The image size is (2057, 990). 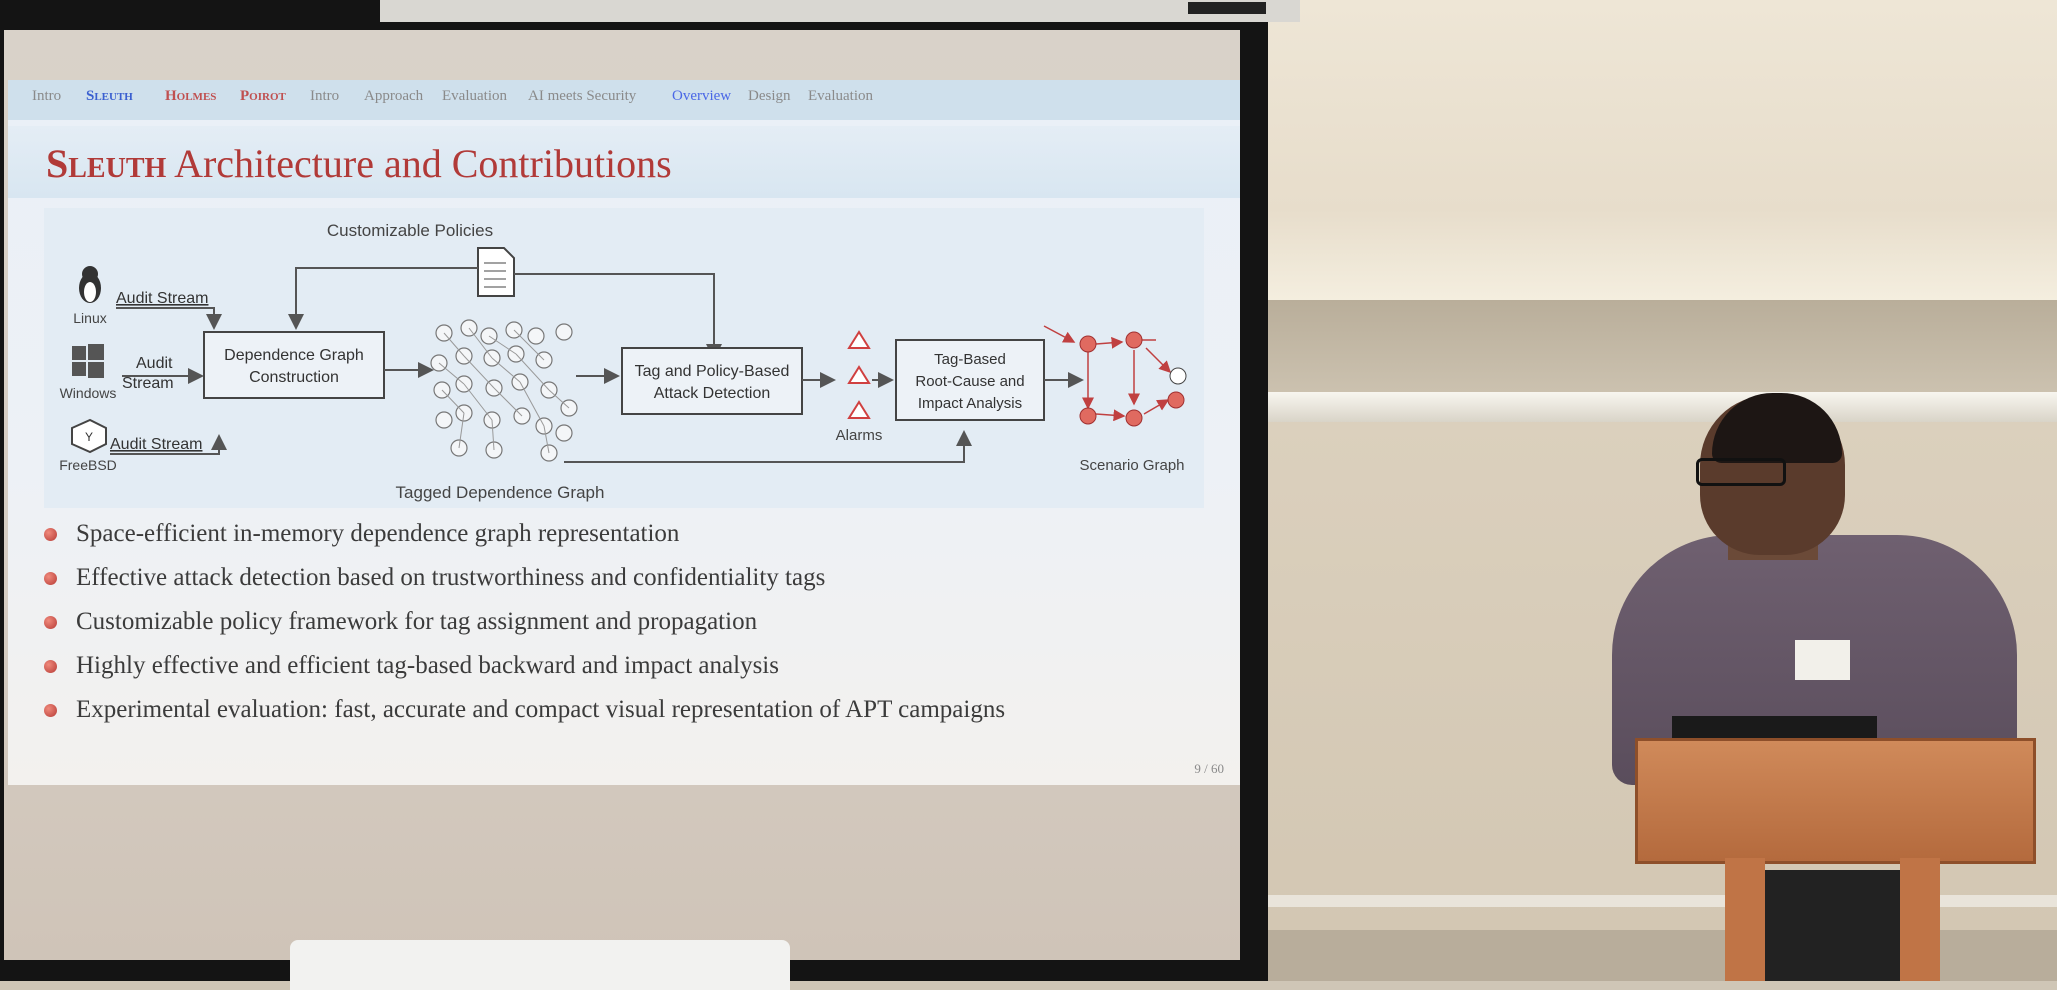 What do you see at coordinates (712, 381) in the screenshot?
I see `attack-detection-box` at bounding box center [712, 381].